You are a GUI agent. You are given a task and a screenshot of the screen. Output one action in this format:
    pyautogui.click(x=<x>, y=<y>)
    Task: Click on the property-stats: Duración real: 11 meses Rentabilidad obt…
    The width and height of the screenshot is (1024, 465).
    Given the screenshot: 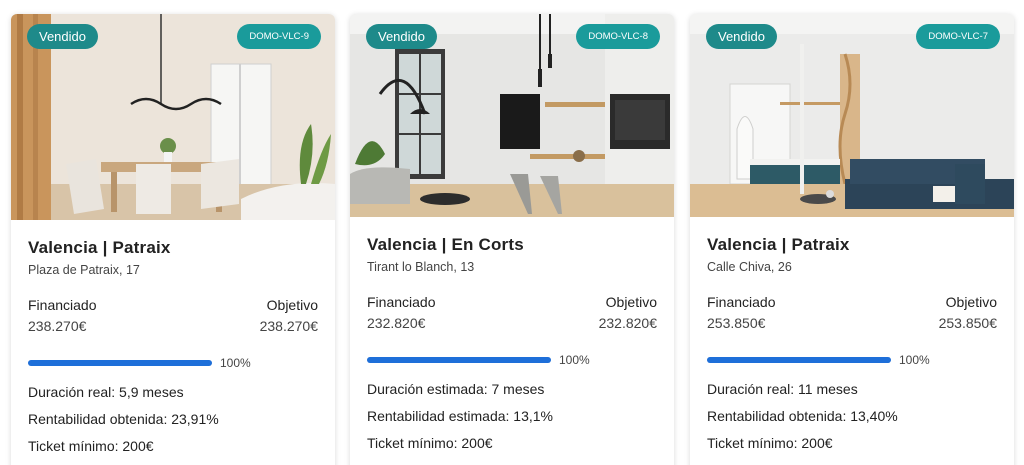 What is the action you would take?
    pyautogui.click(x=852, y=416)
    